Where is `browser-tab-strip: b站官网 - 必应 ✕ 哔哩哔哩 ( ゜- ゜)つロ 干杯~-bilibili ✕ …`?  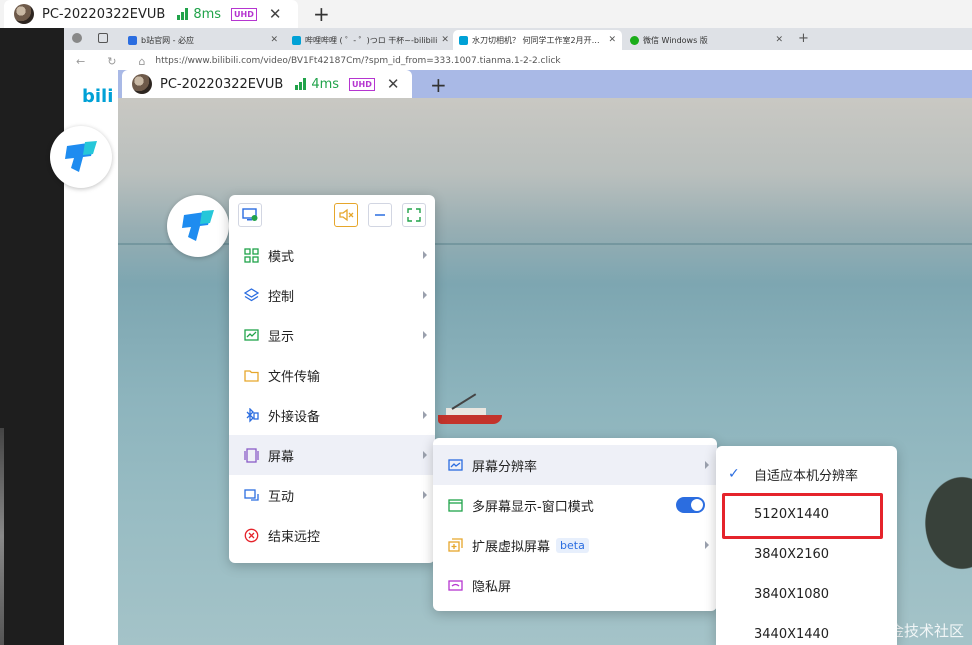 browser-tab-strip: b站官网 - 必应 ✕ 哔哩哔哩 ( ゜- ゜)つロ 干杯~-bilibili ✕ … is located at coordinates (518, 39).